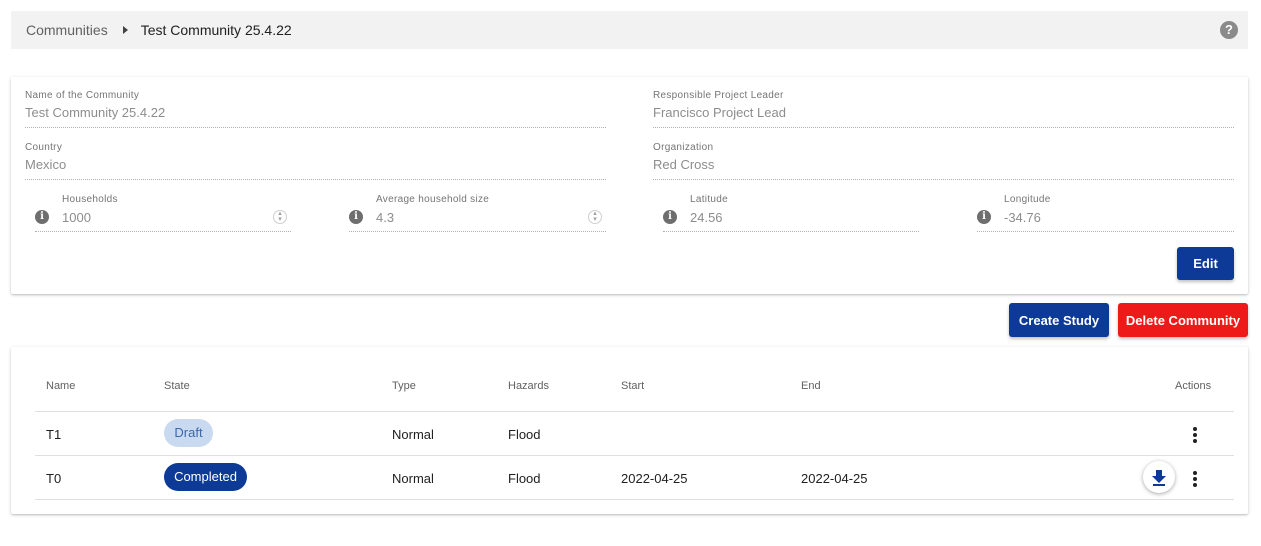  Describe the element at coordinates (1105, 213) in the screenshot. I see `longitude-field: i Longitude -34.76` at that location.